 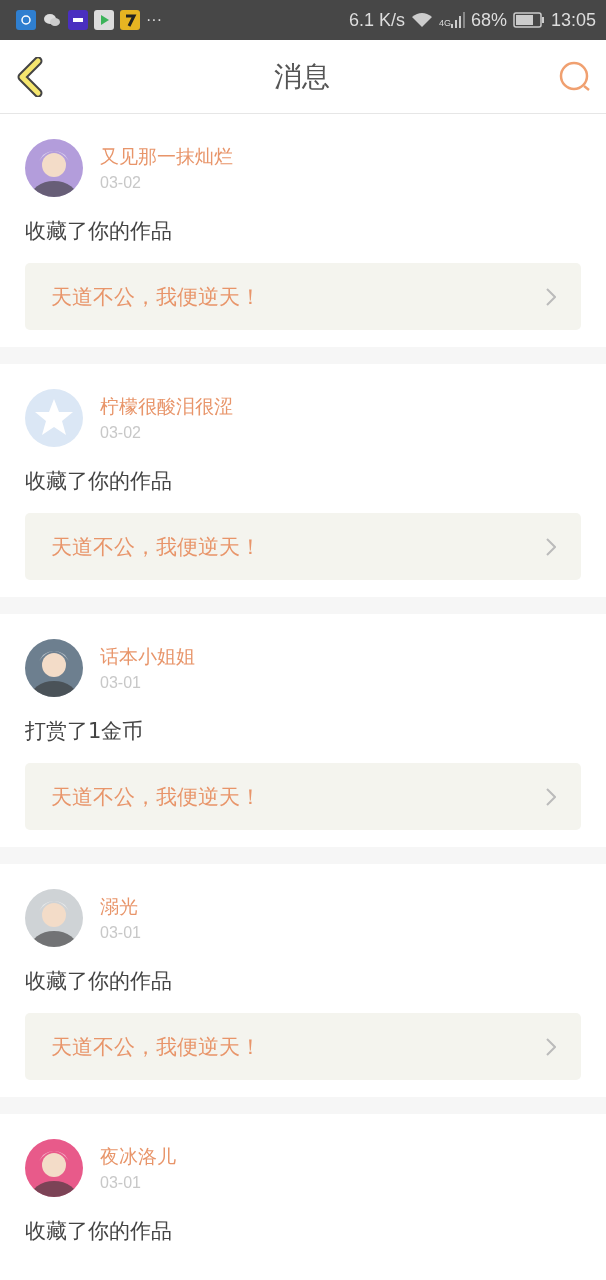 I want to click on wifi-icon, so click(x=421, y=20).